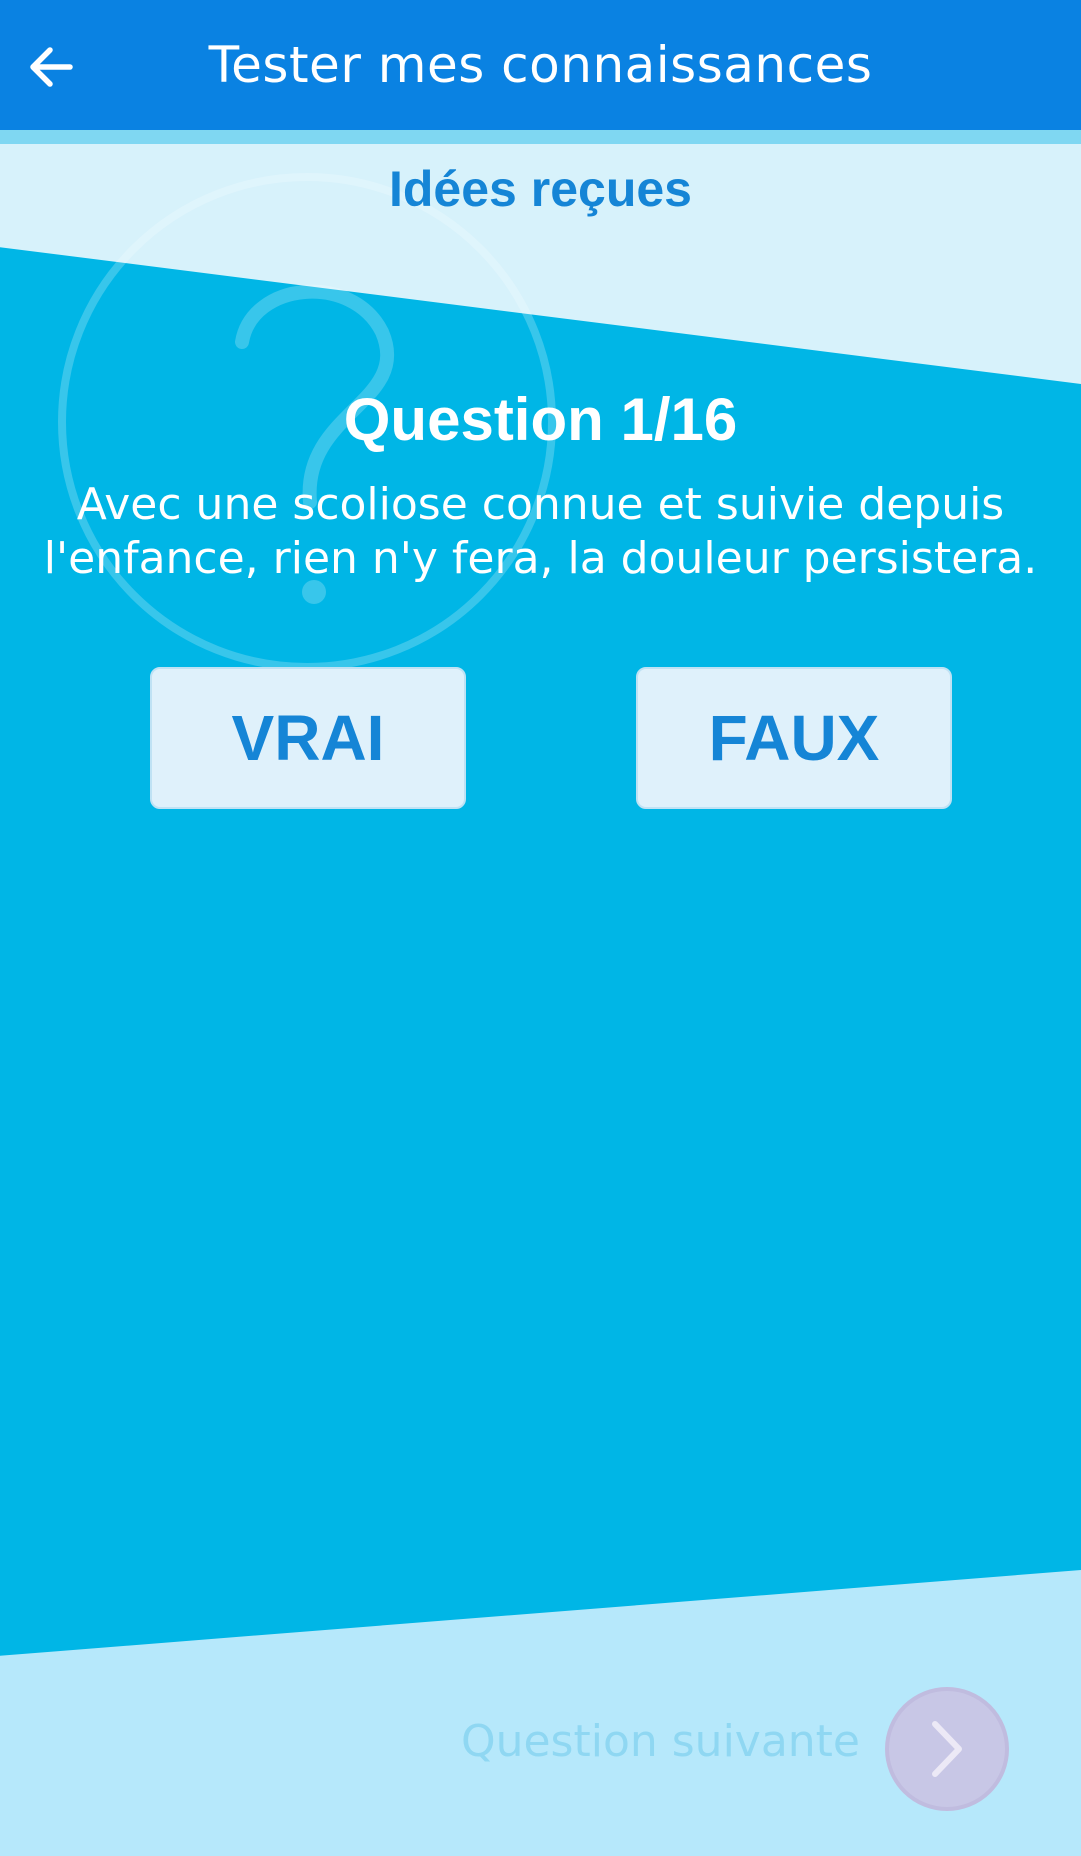 Image resolution: width=1081 pixels, height=1856 pixels. I want to click on app-title: Tester mes connaissances, so click(540, 65).